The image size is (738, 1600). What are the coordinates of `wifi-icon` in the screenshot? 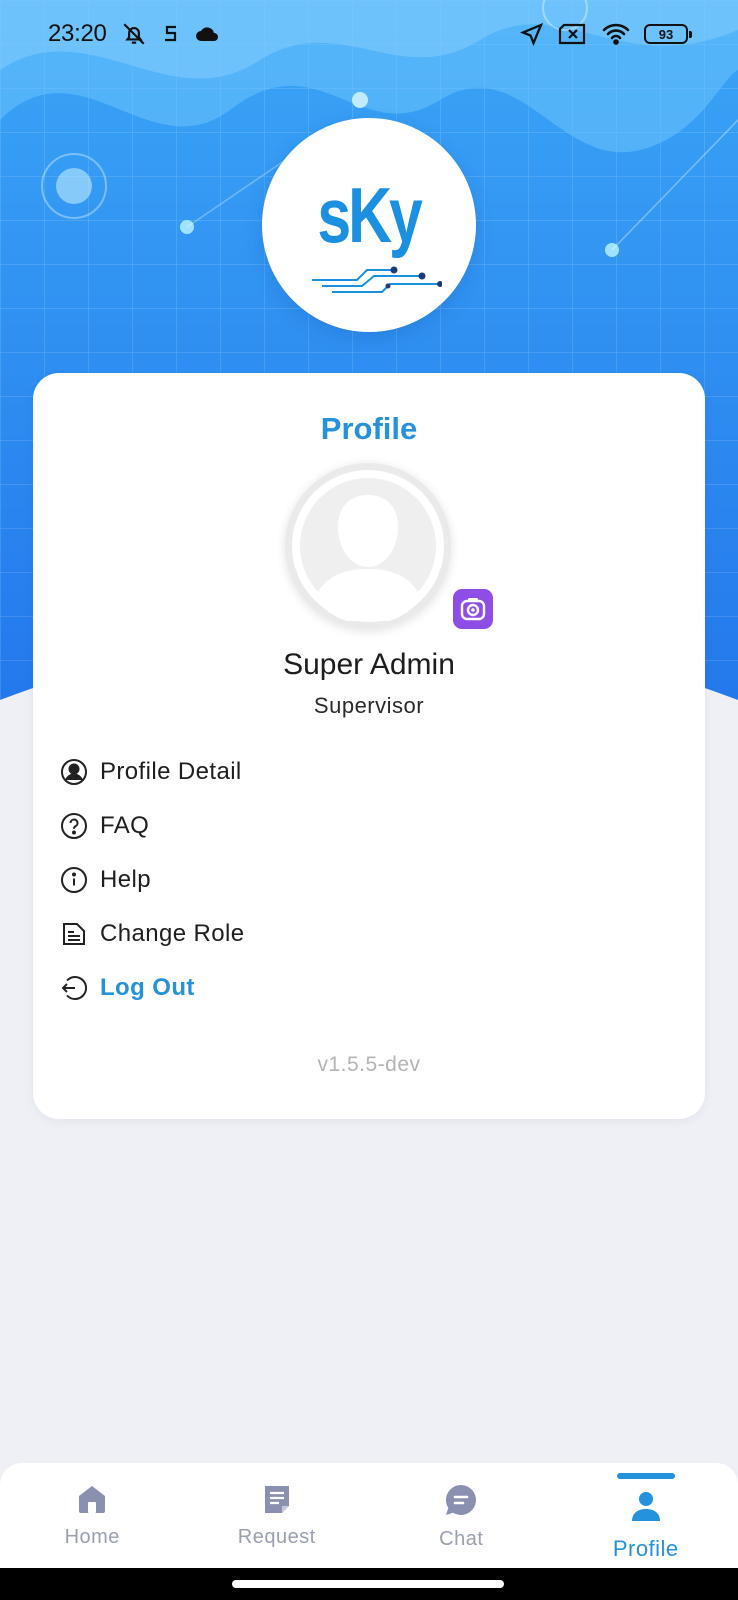 It's located at (616, 34).